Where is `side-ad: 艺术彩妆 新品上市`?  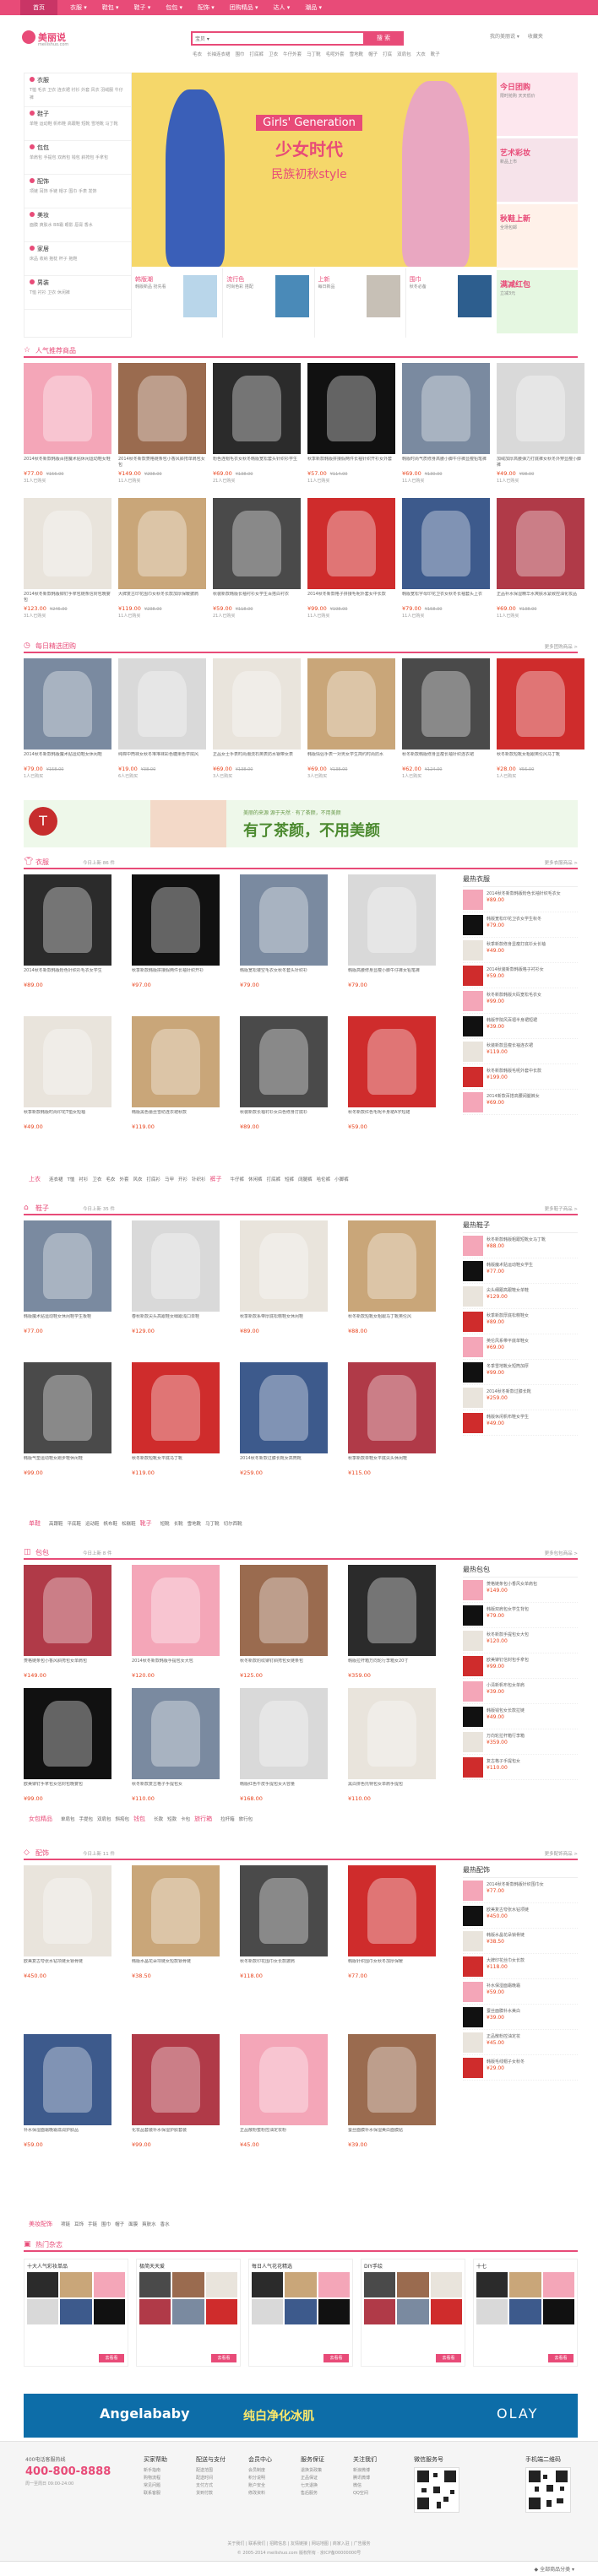
side-ad: 艺术彩妆 新品上市 is located at coordinates (538, 170).